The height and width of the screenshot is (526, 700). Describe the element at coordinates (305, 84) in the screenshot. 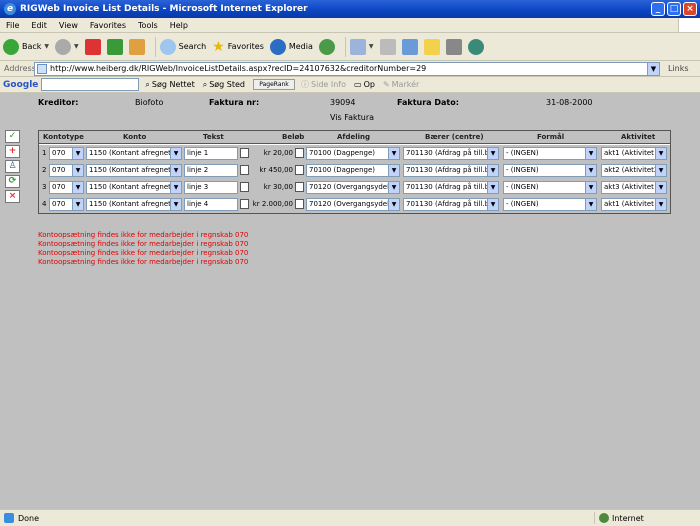

I see `info-icon: ⓘ` at that location.